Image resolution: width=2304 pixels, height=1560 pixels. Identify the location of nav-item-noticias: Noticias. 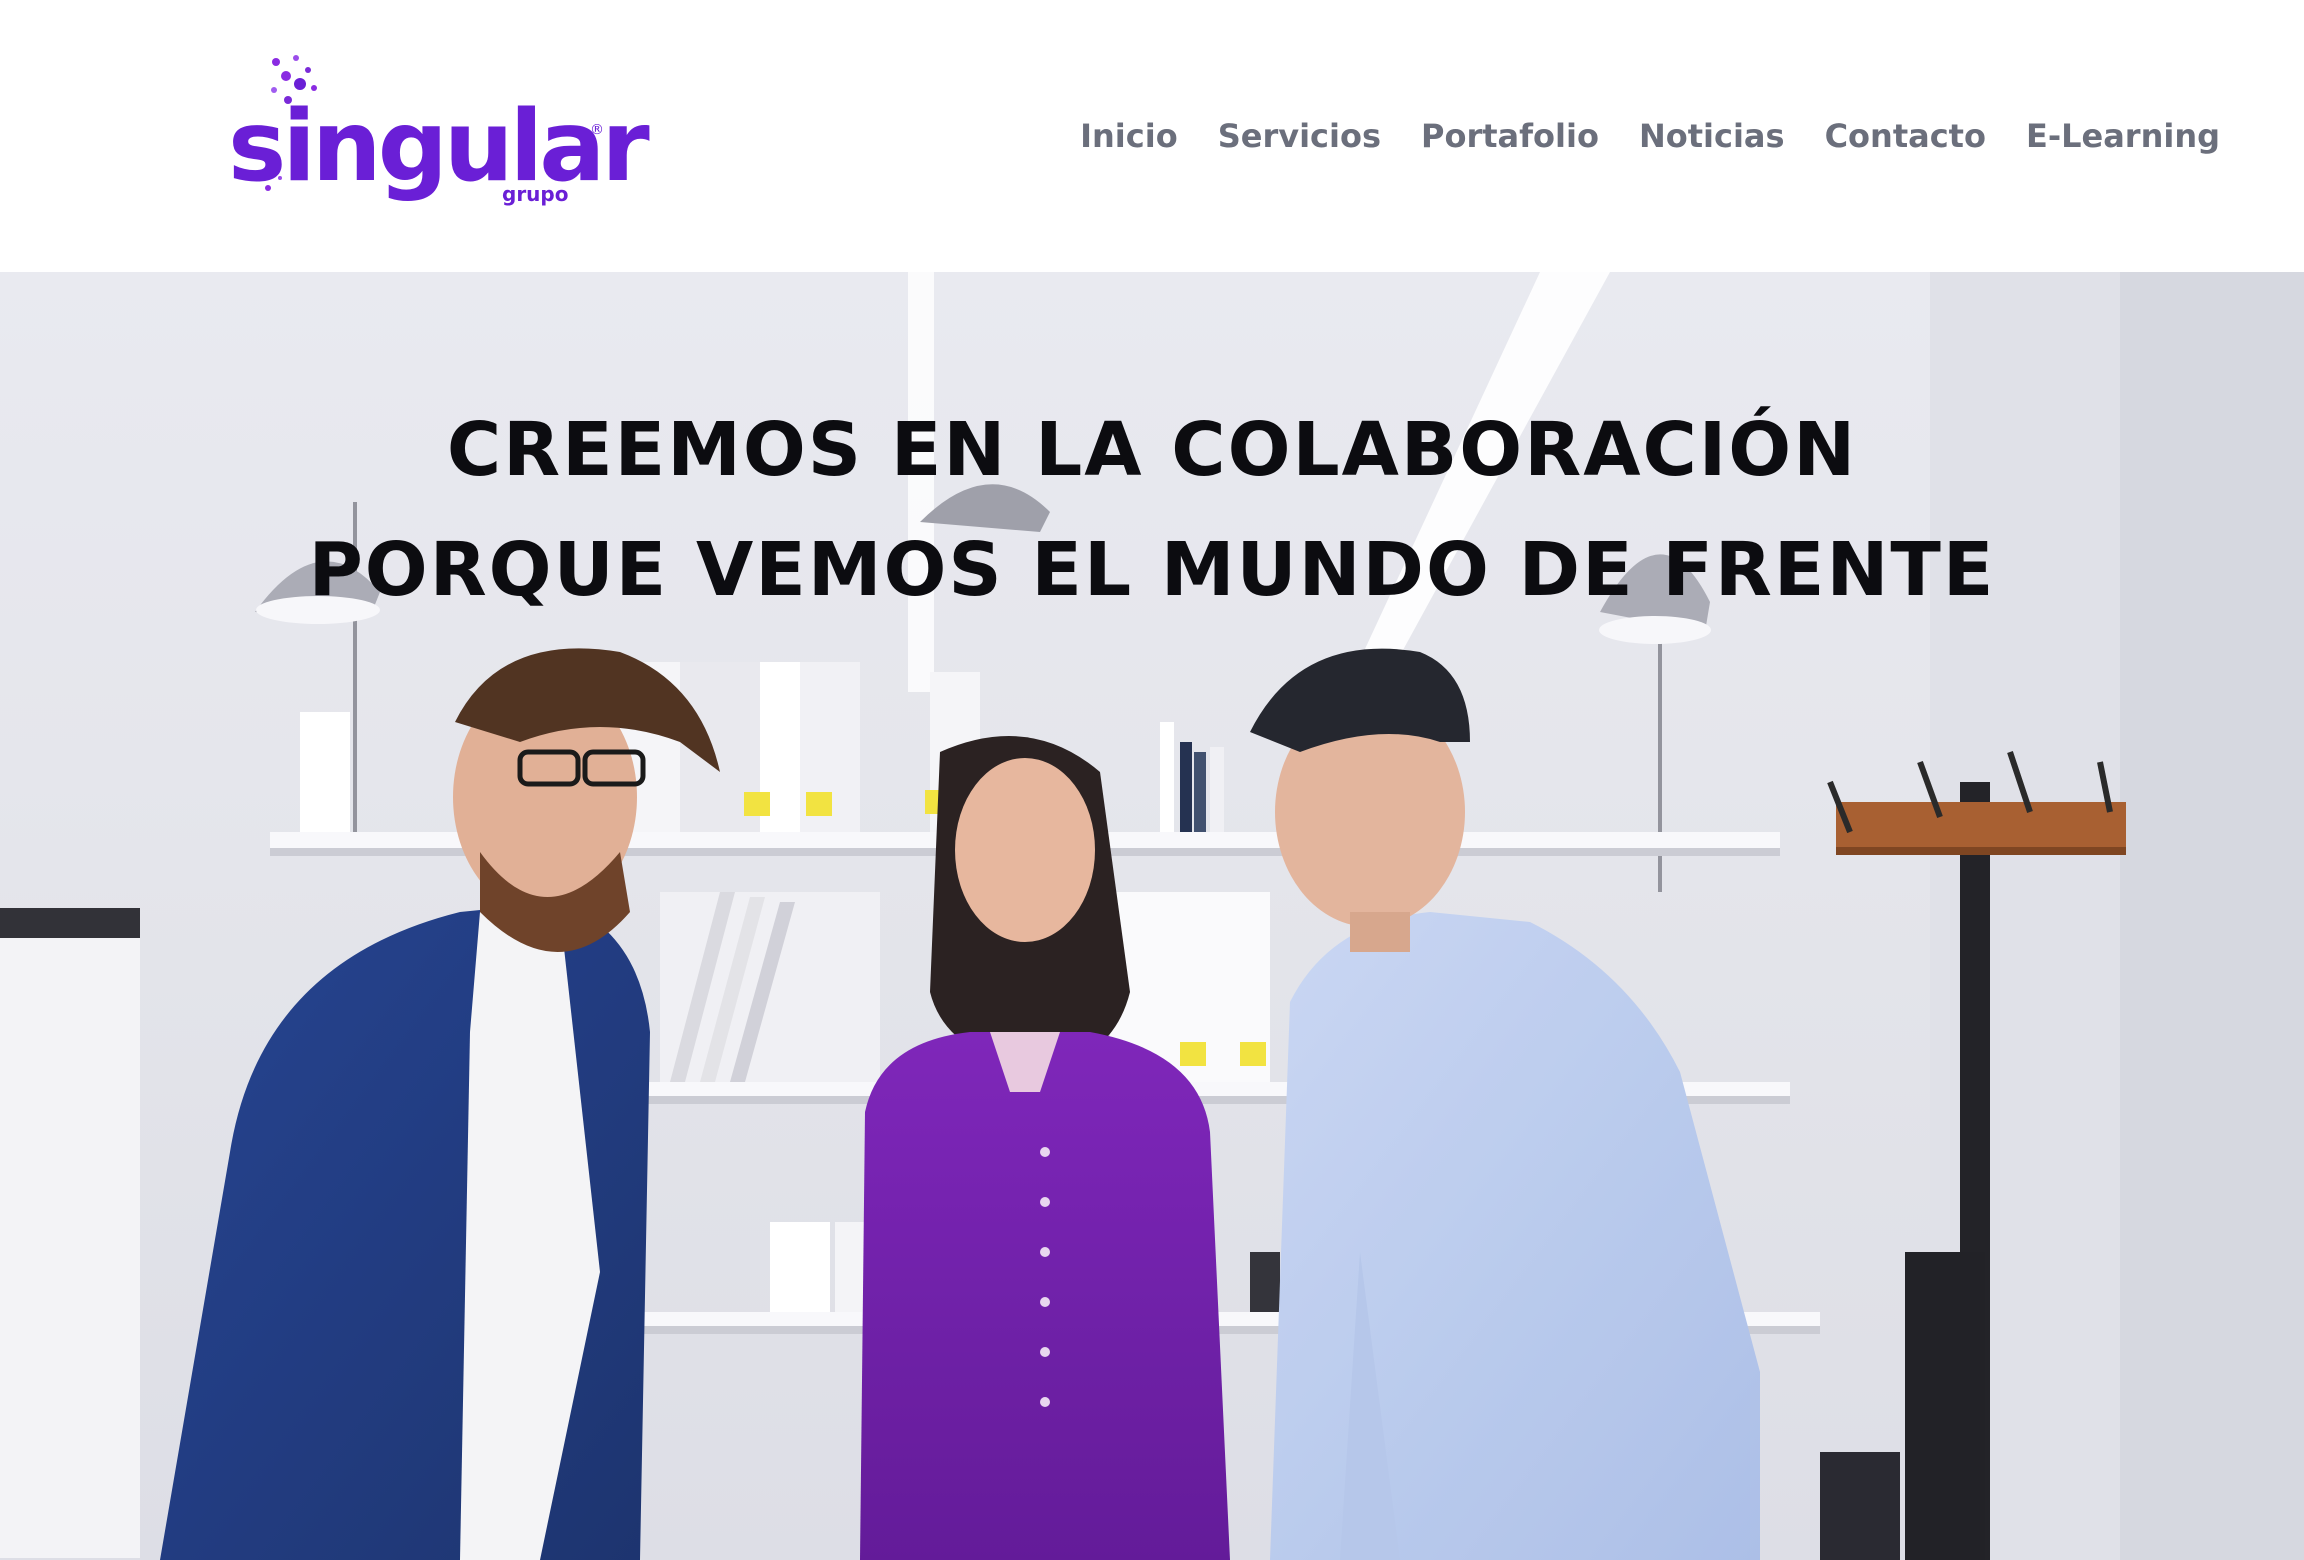
(1712, 136).